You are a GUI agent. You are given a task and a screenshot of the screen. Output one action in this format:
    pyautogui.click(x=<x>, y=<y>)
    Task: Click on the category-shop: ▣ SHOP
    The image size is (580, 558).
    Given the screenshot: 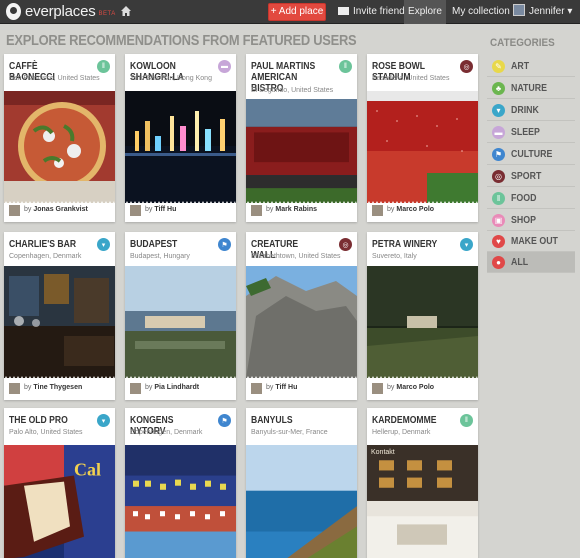 What is the action you would take?
    pyautogui.click(x=531, y=220)
    